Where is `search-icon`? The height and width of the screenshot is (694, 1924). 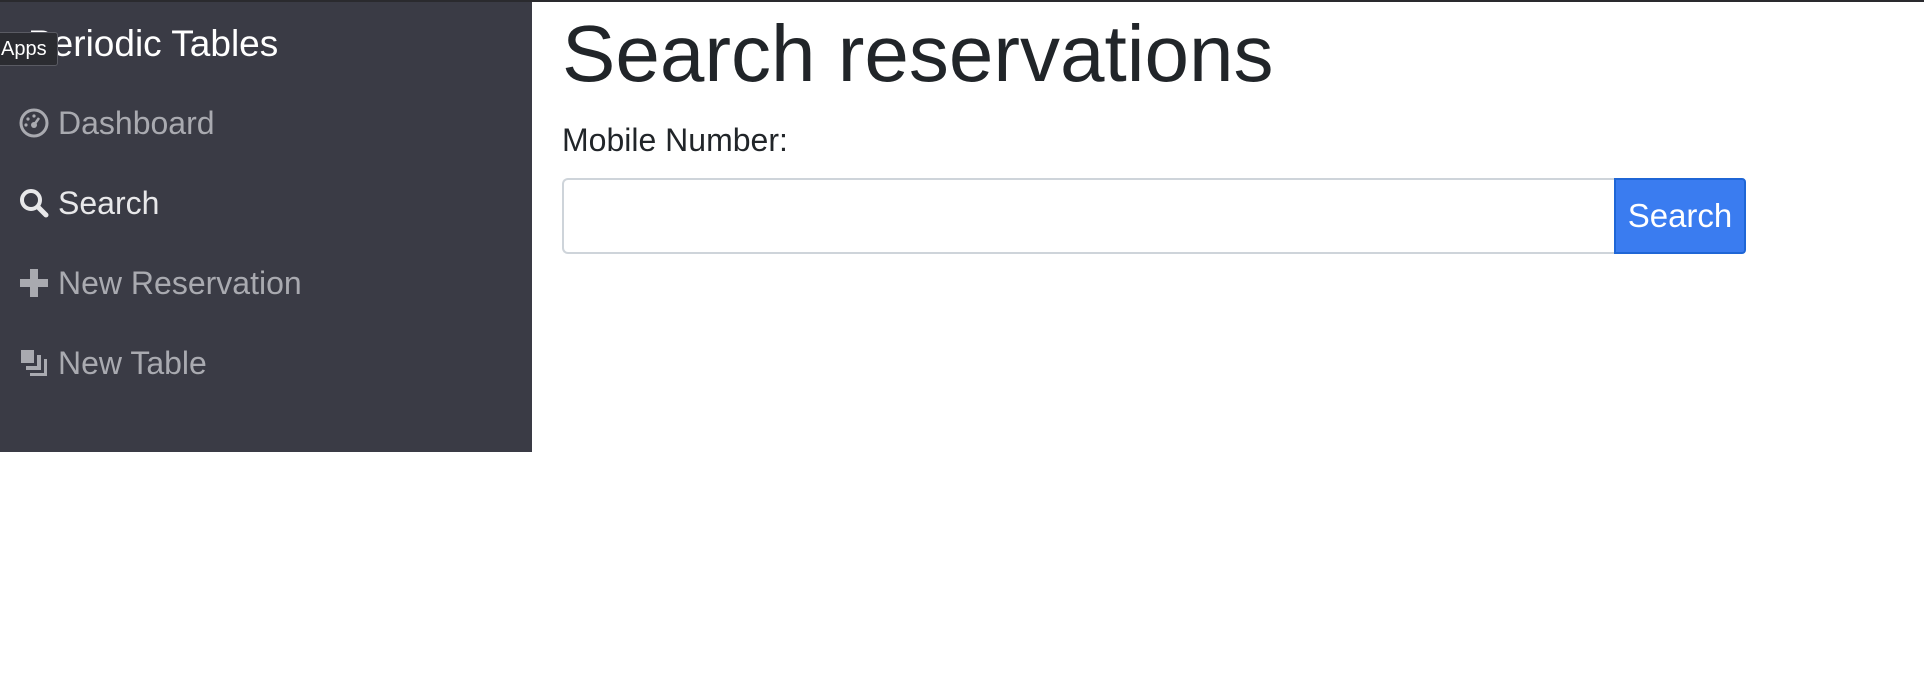 search-icon is located at coordinates (34, 203).